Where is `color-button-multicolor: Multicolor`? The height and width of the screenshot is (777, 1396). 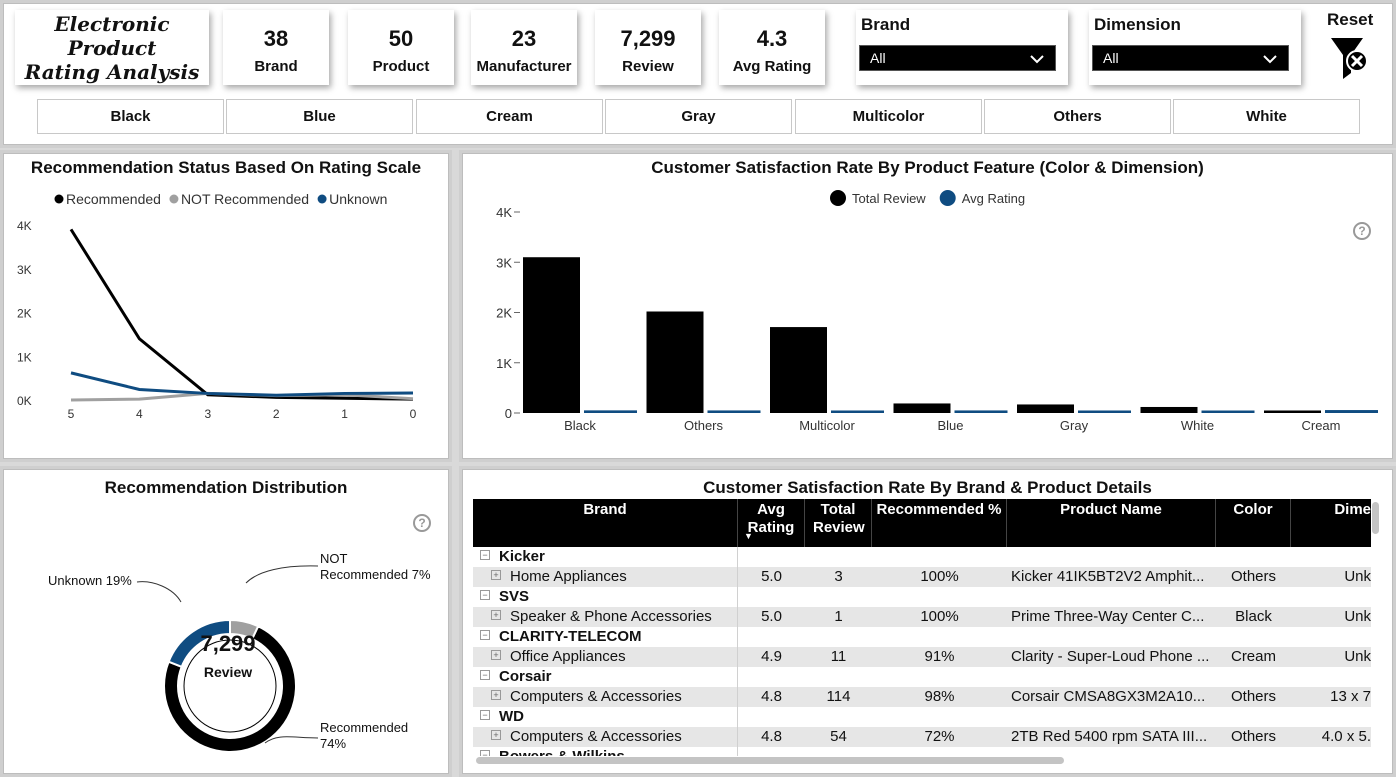 color-button-multicolor: Multicolor is located at coordinates (888, 116).